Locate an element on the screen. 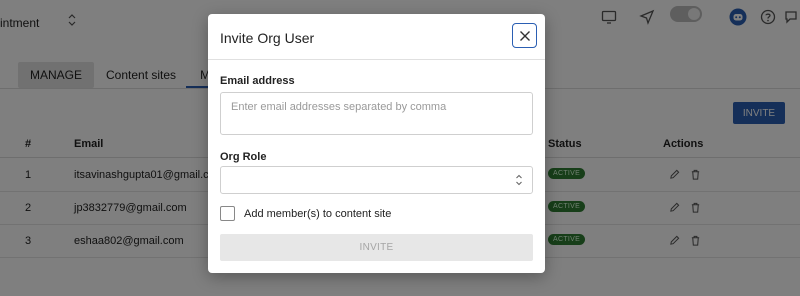 This screenshot has height=296, width=800. invite-submit-button: INVITE is located at coordinates (376, 247).